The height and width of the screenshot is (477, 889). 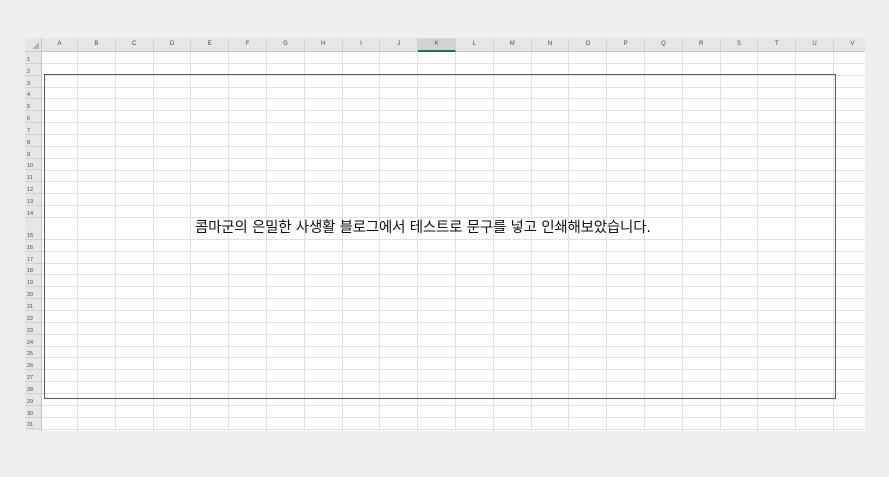 I want to click on row-header-24: 24, so click(x=33, y=341).